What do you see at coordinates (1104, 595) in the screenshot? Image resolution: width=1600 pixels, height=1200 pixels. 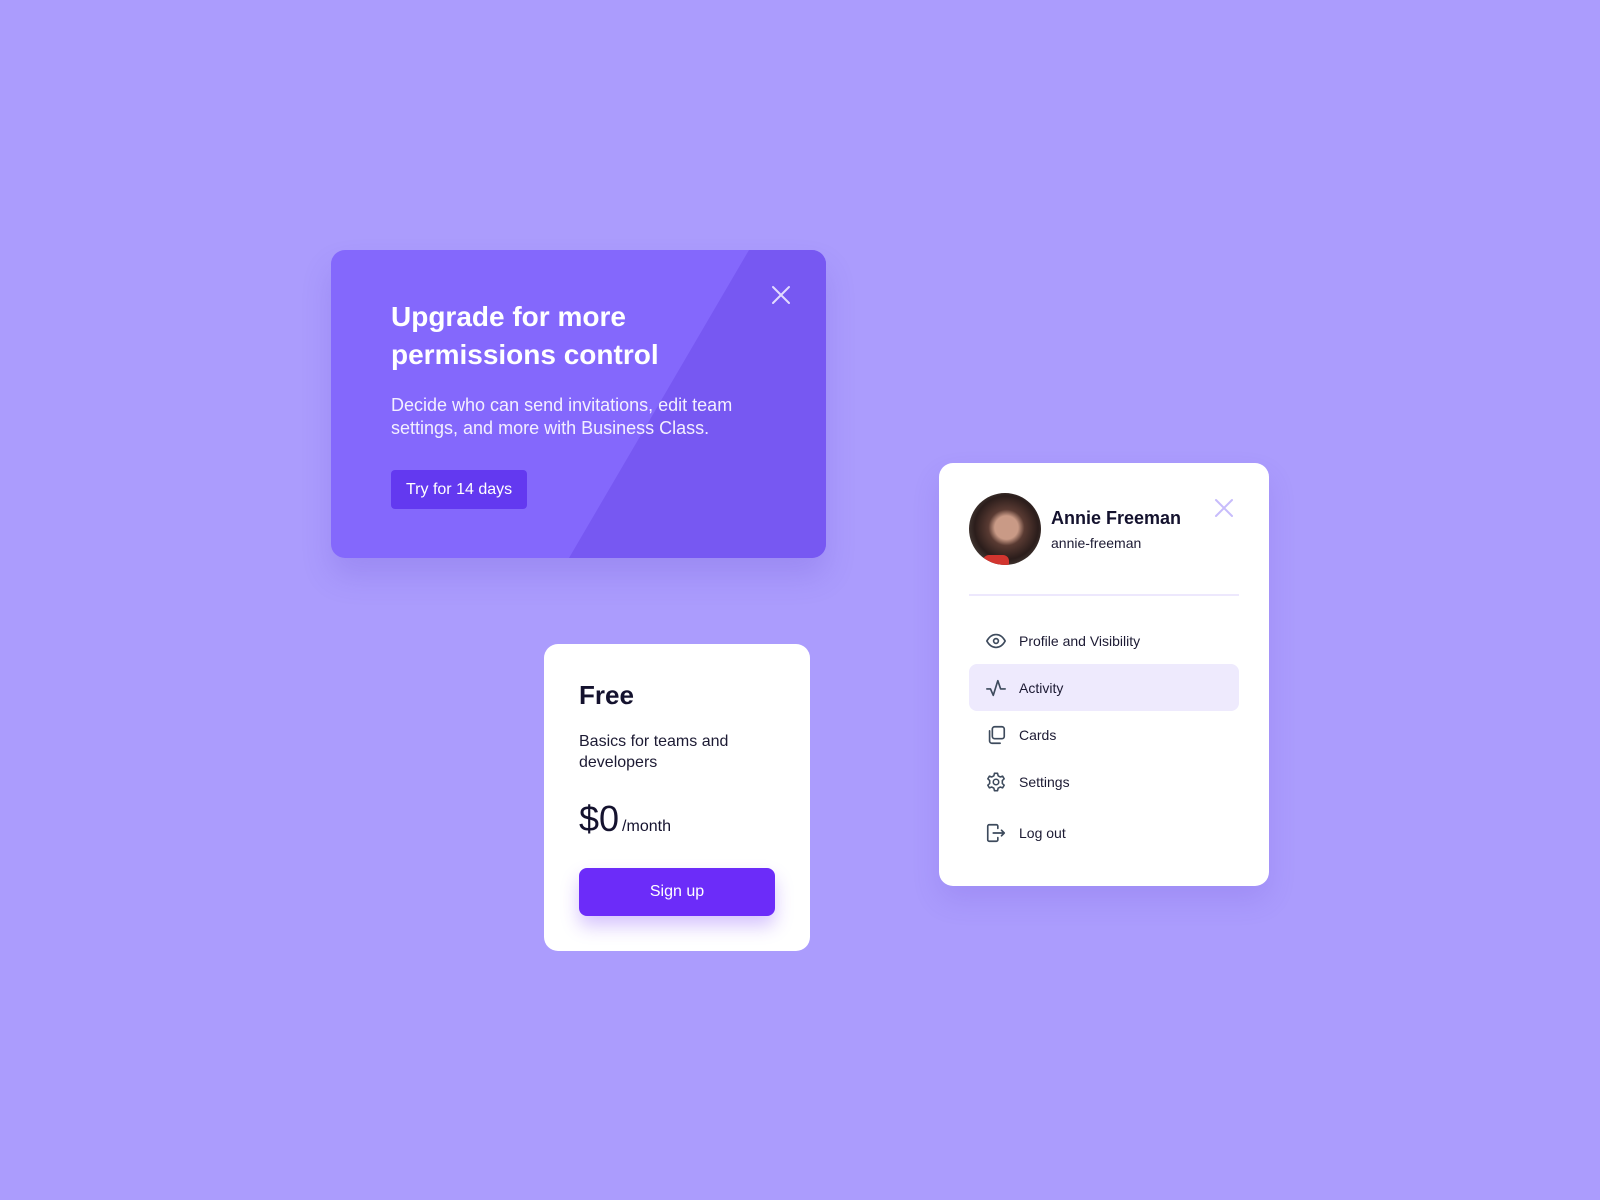 I see `profile-divider` at bounding box center [1104, 595].